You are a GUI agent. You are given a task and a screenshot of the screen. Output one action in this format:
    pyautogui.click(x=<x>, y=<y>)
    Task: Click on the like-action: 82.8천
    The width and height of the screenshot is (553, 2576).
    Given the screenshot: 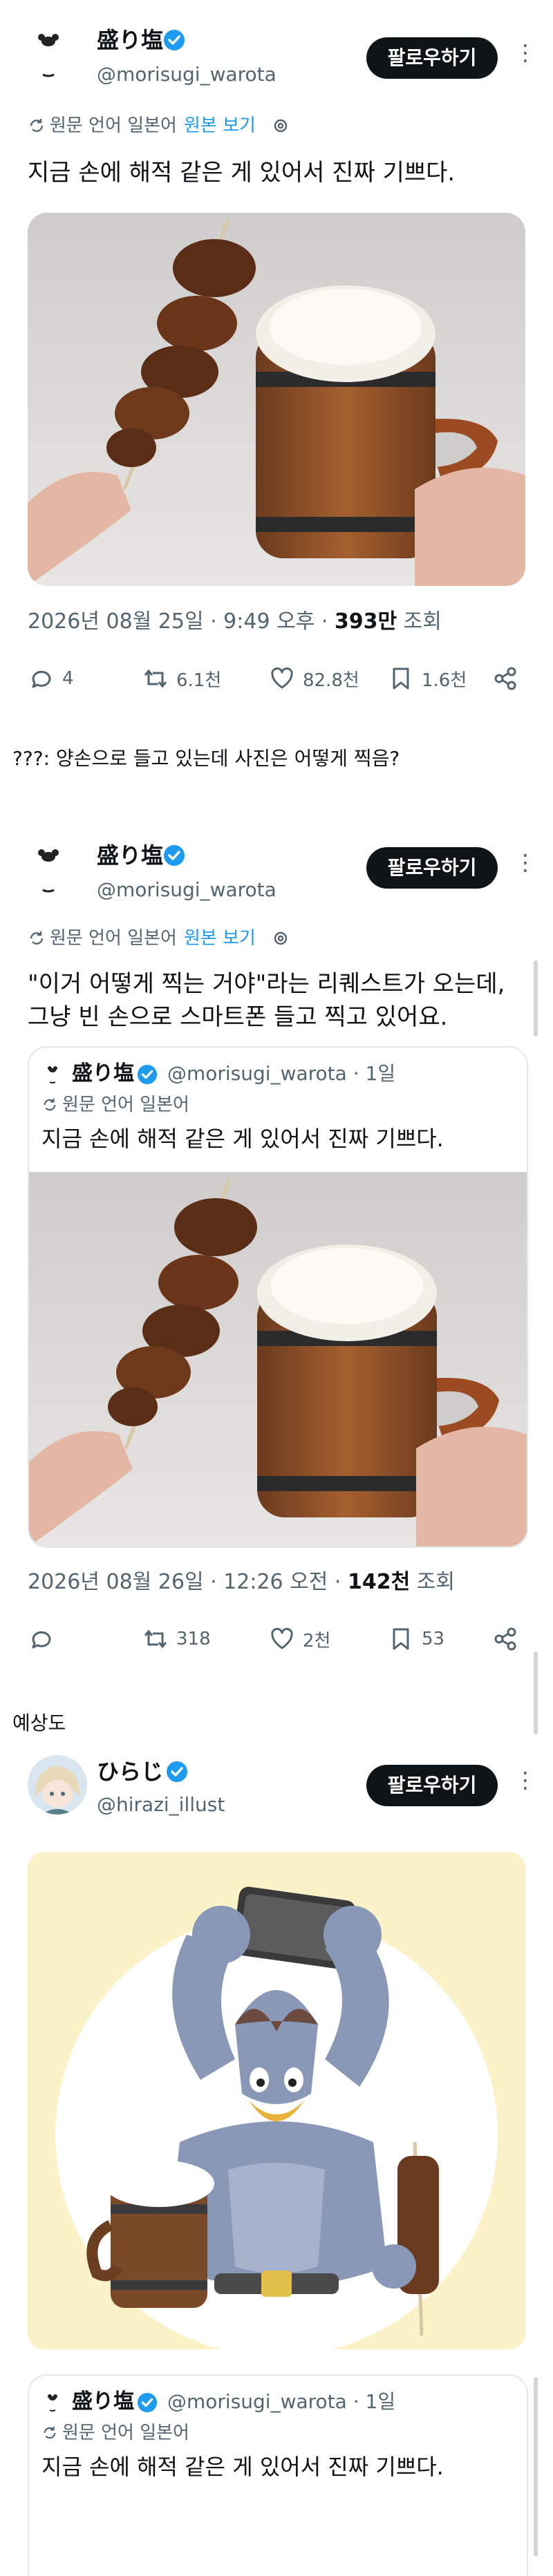 What is the action you would take?
    pyautogui.click(x=313, y=678)
    